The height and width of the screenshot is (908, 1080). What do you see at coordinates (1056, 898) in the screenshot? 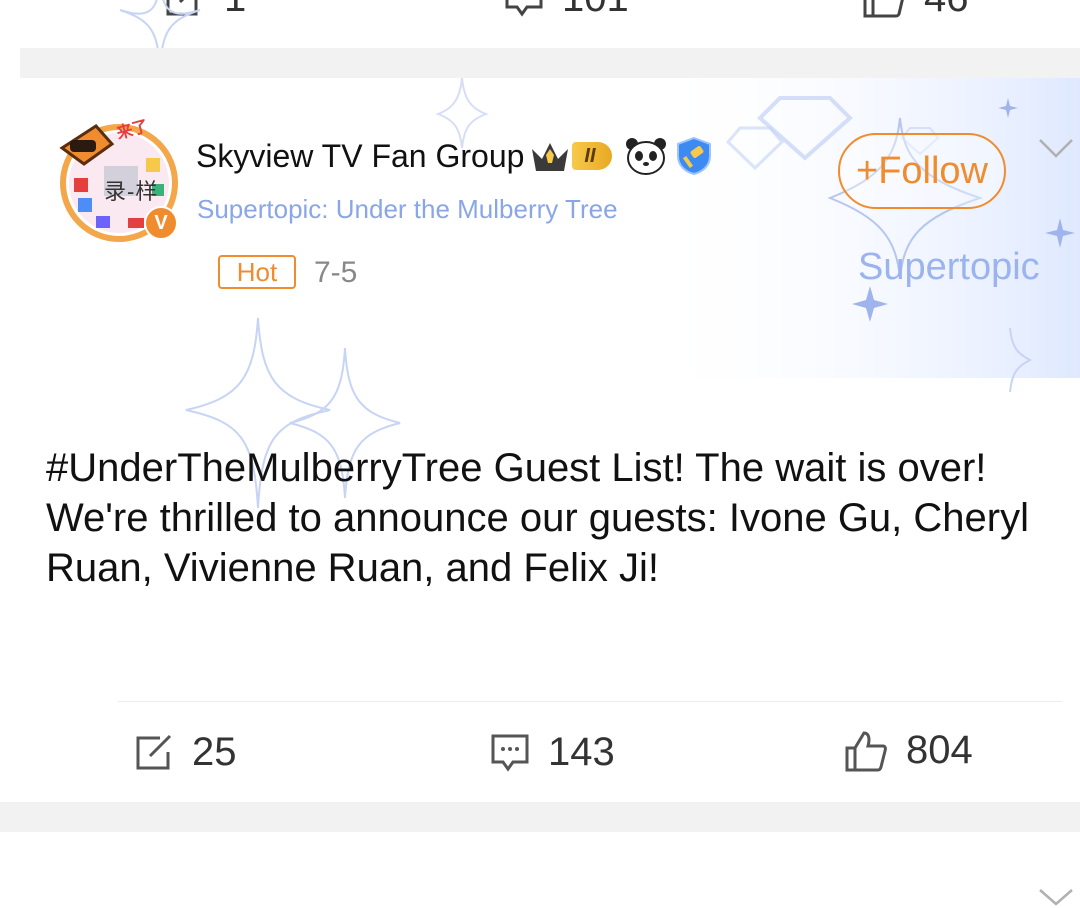
I see `next-post-chevron-down-icon` at bounding box center [1056, 898].